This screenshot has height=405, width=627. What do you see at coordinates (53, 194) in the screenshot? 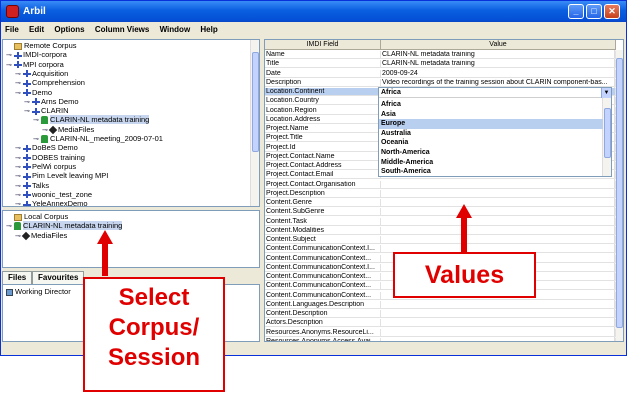
I see `remote-tree-item: ⊸ woonic_test_zone` at bounding box center [53, 194].